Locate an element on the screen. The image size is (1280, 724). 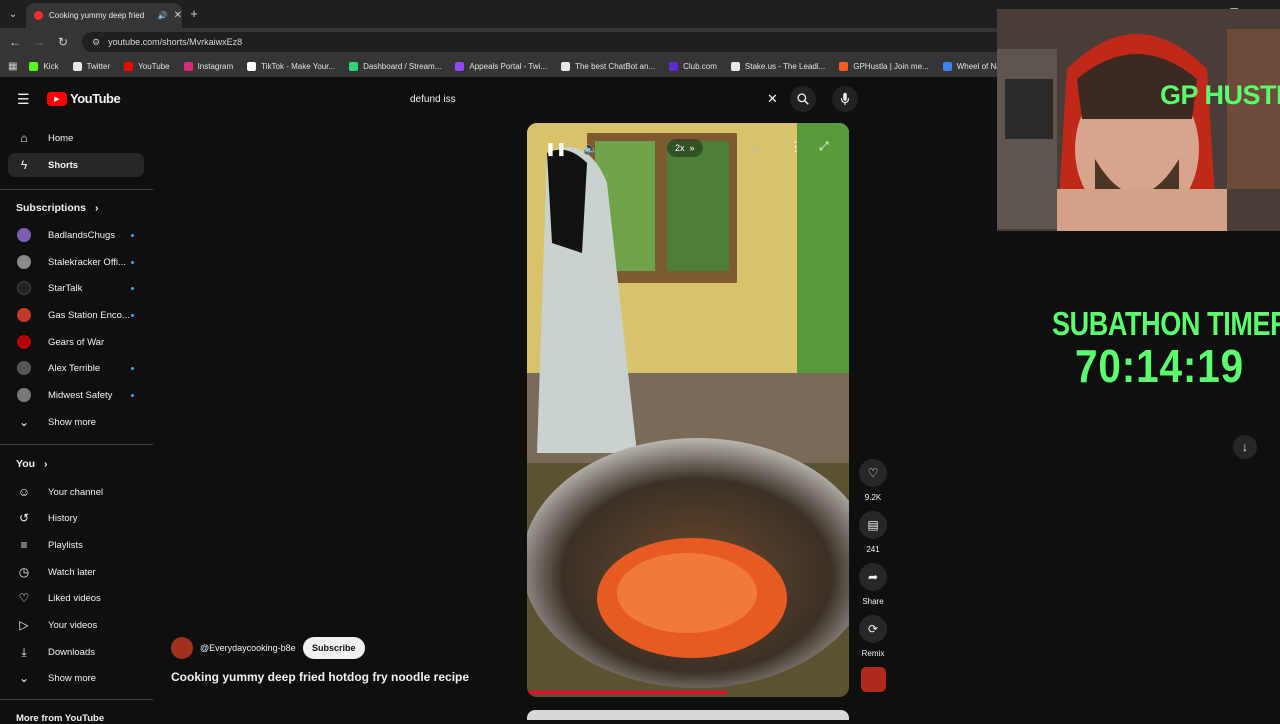
sidebar-item-label: Downloads is located at coordinates (71, 652).